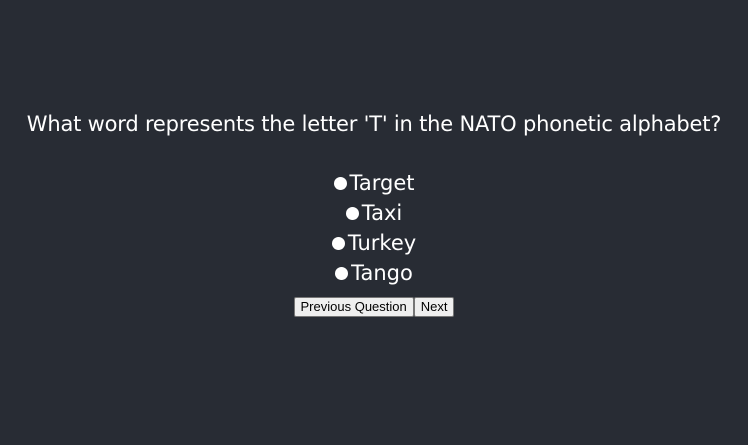 This screenshot has width=748, height=445. What do you see at coordinates (382, 273) in the screenshot?
I see `option-label: Tango` at bounding box center [382, 273].